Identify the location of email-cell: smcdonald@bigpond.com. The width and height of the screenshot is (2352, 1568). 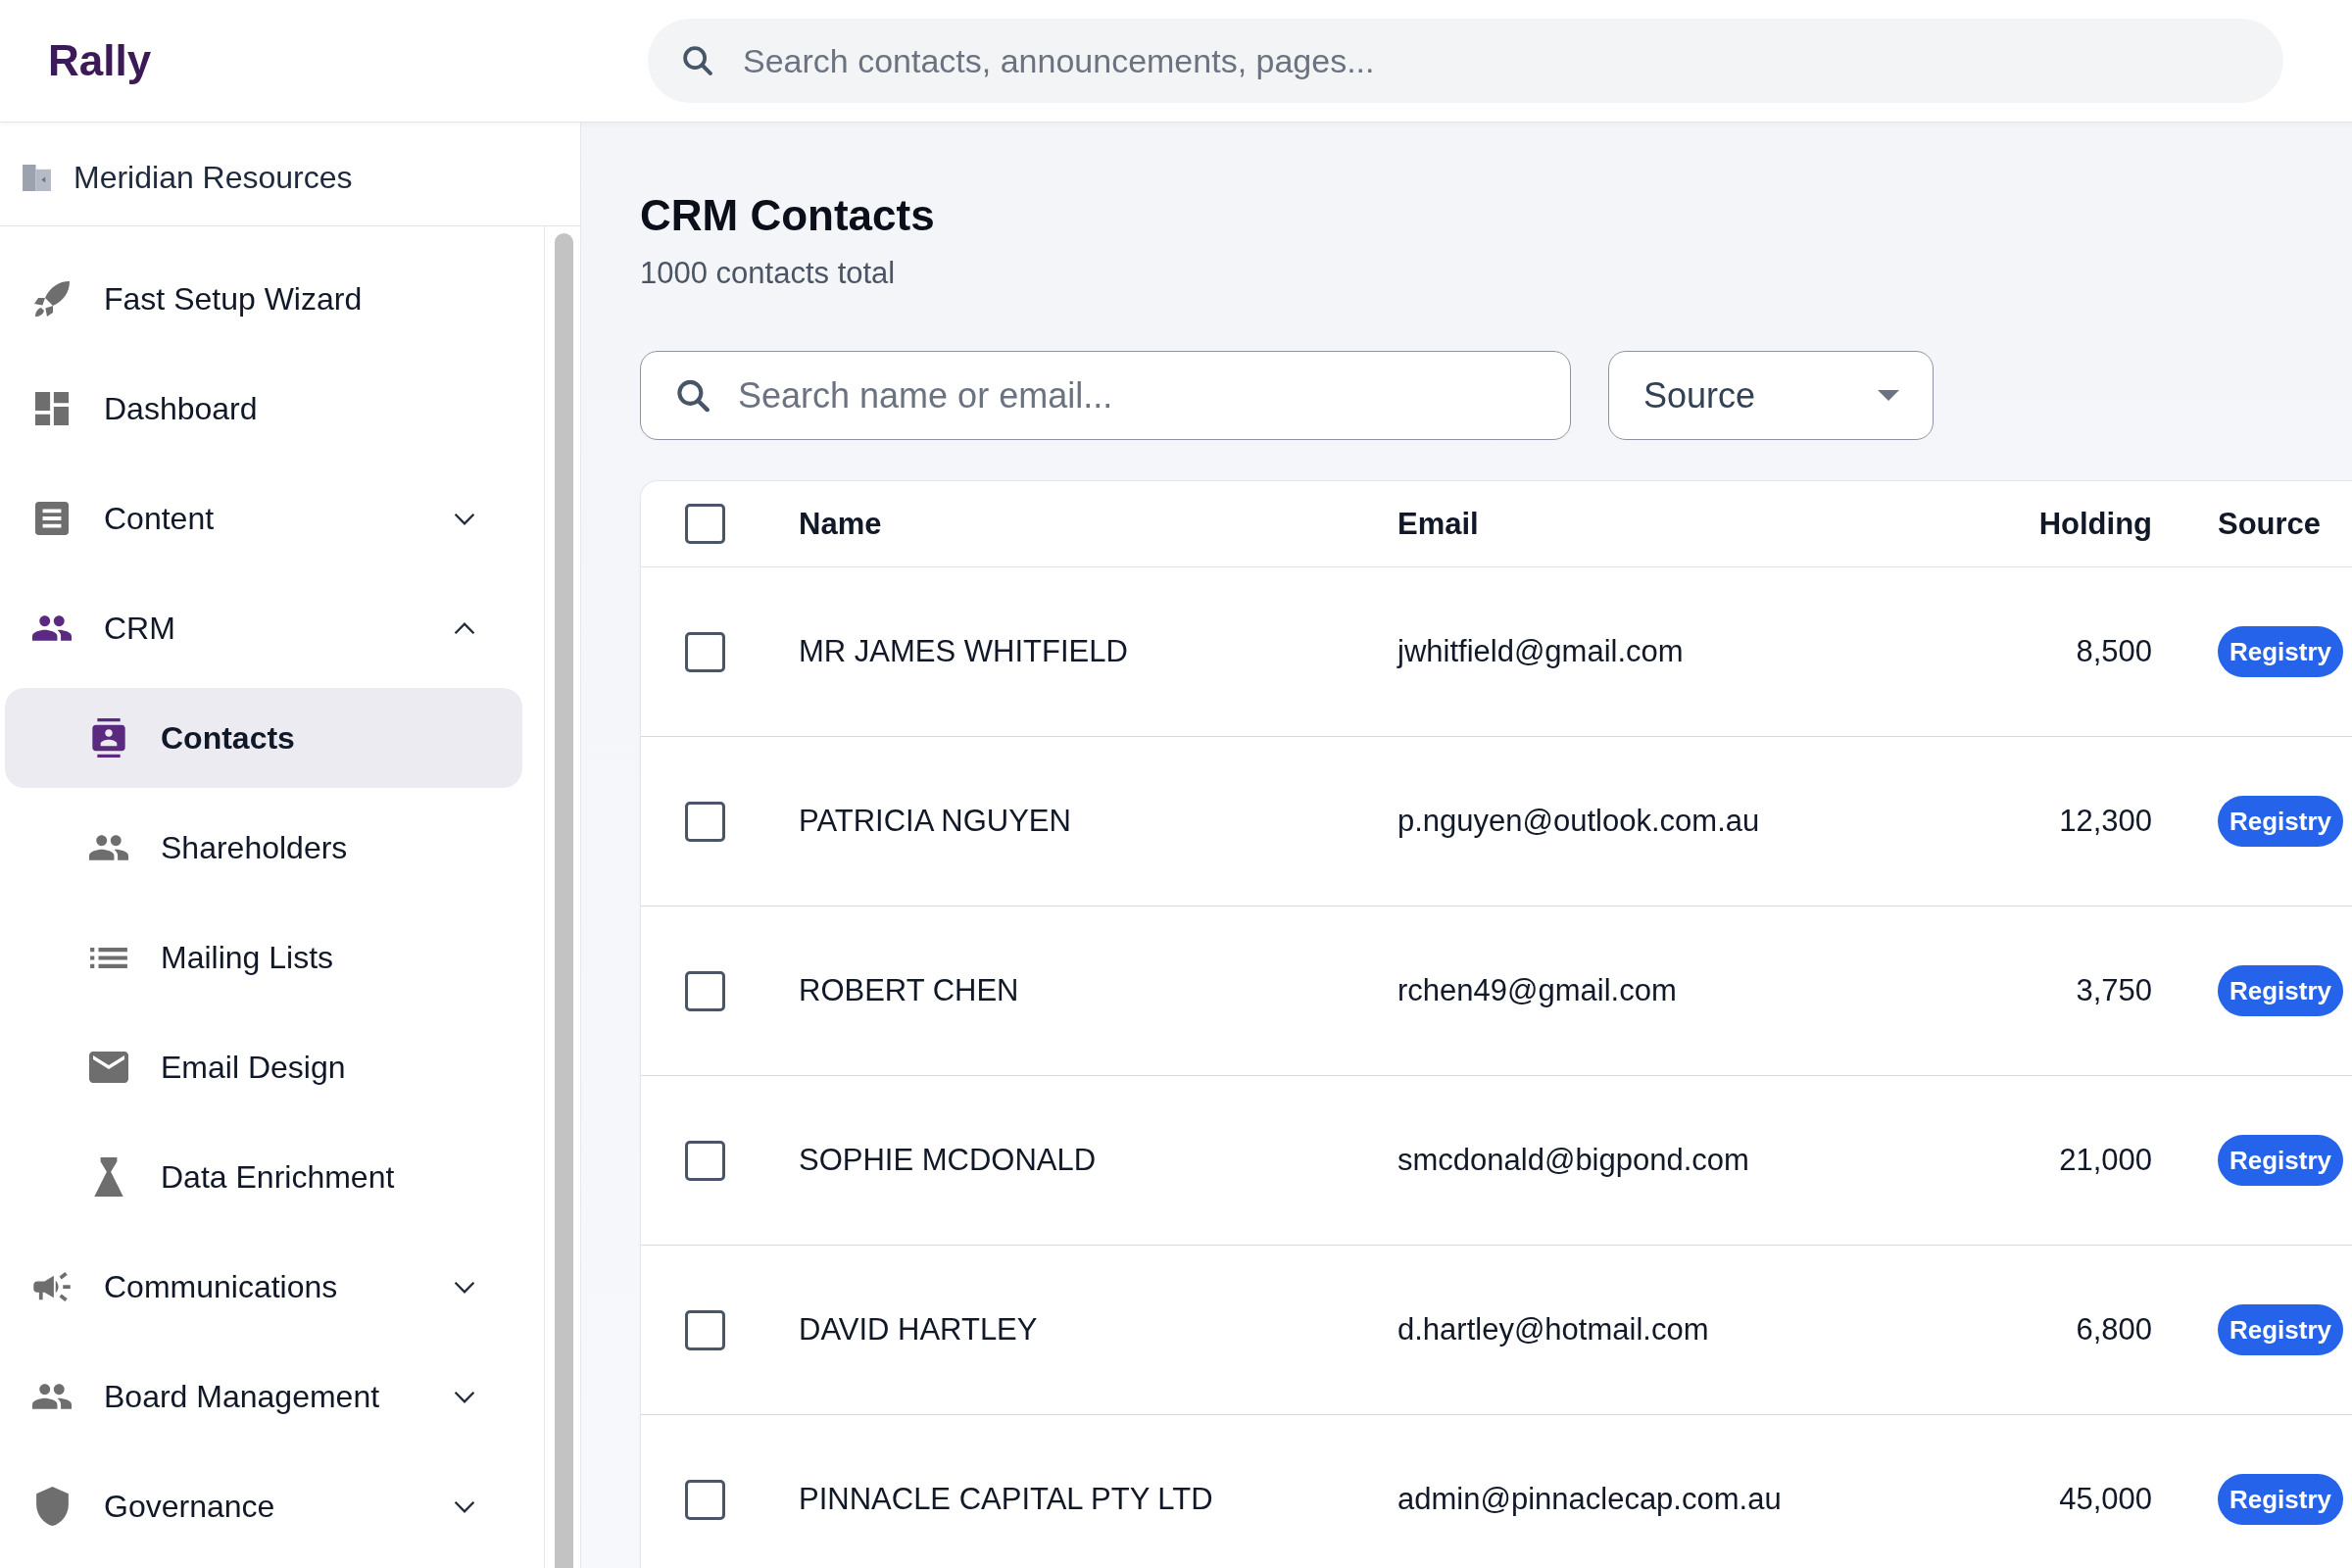
(1573, 1160).